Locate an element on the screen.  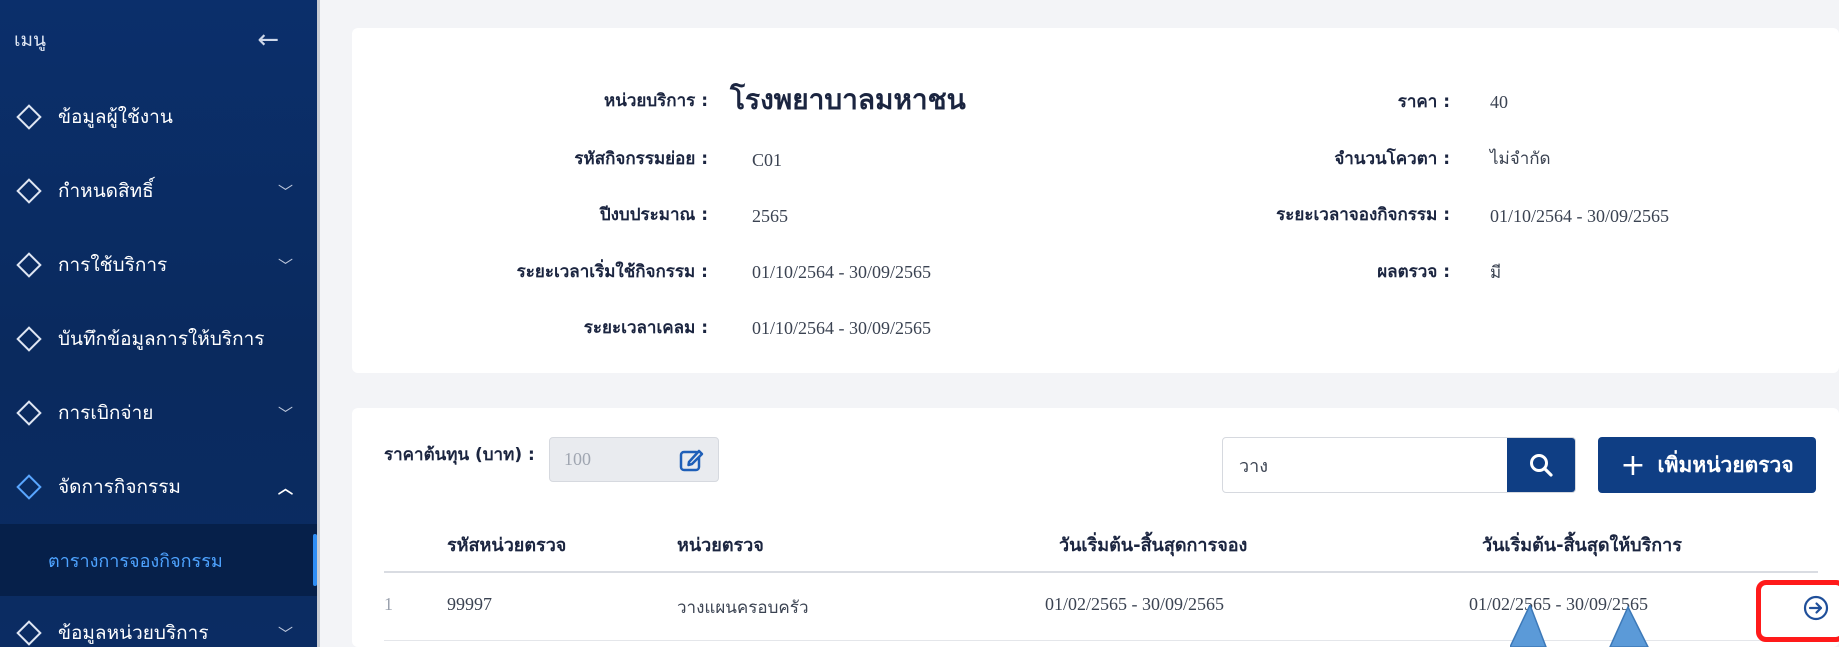
start-period-label: ระยะเวลาเริ่มใช้กิจกรรม : is located at coordinates (612, 271).